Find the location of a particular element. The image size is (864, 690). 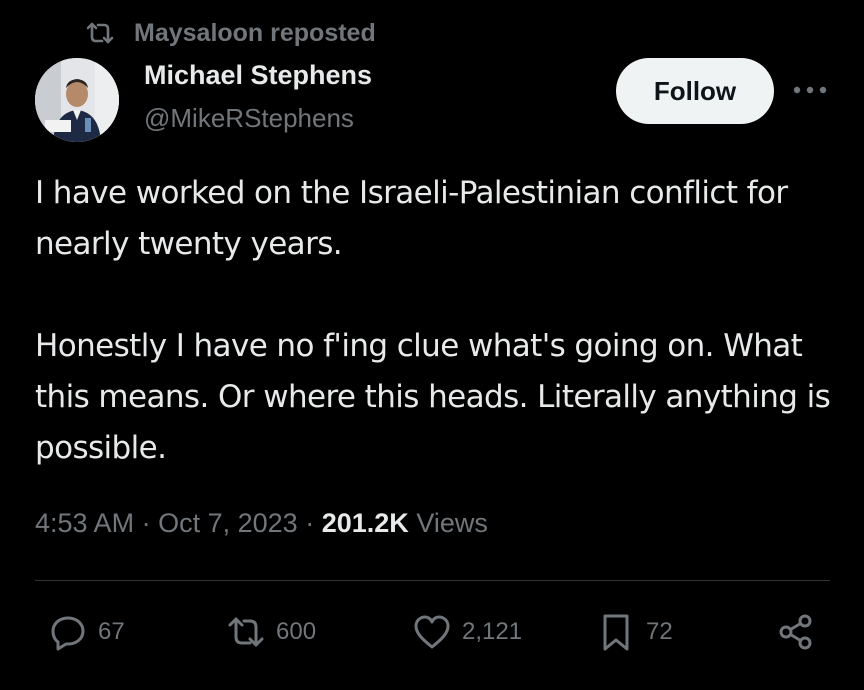

action-bar: 67 600 2,121 72 is located at coordinates (432, 632).